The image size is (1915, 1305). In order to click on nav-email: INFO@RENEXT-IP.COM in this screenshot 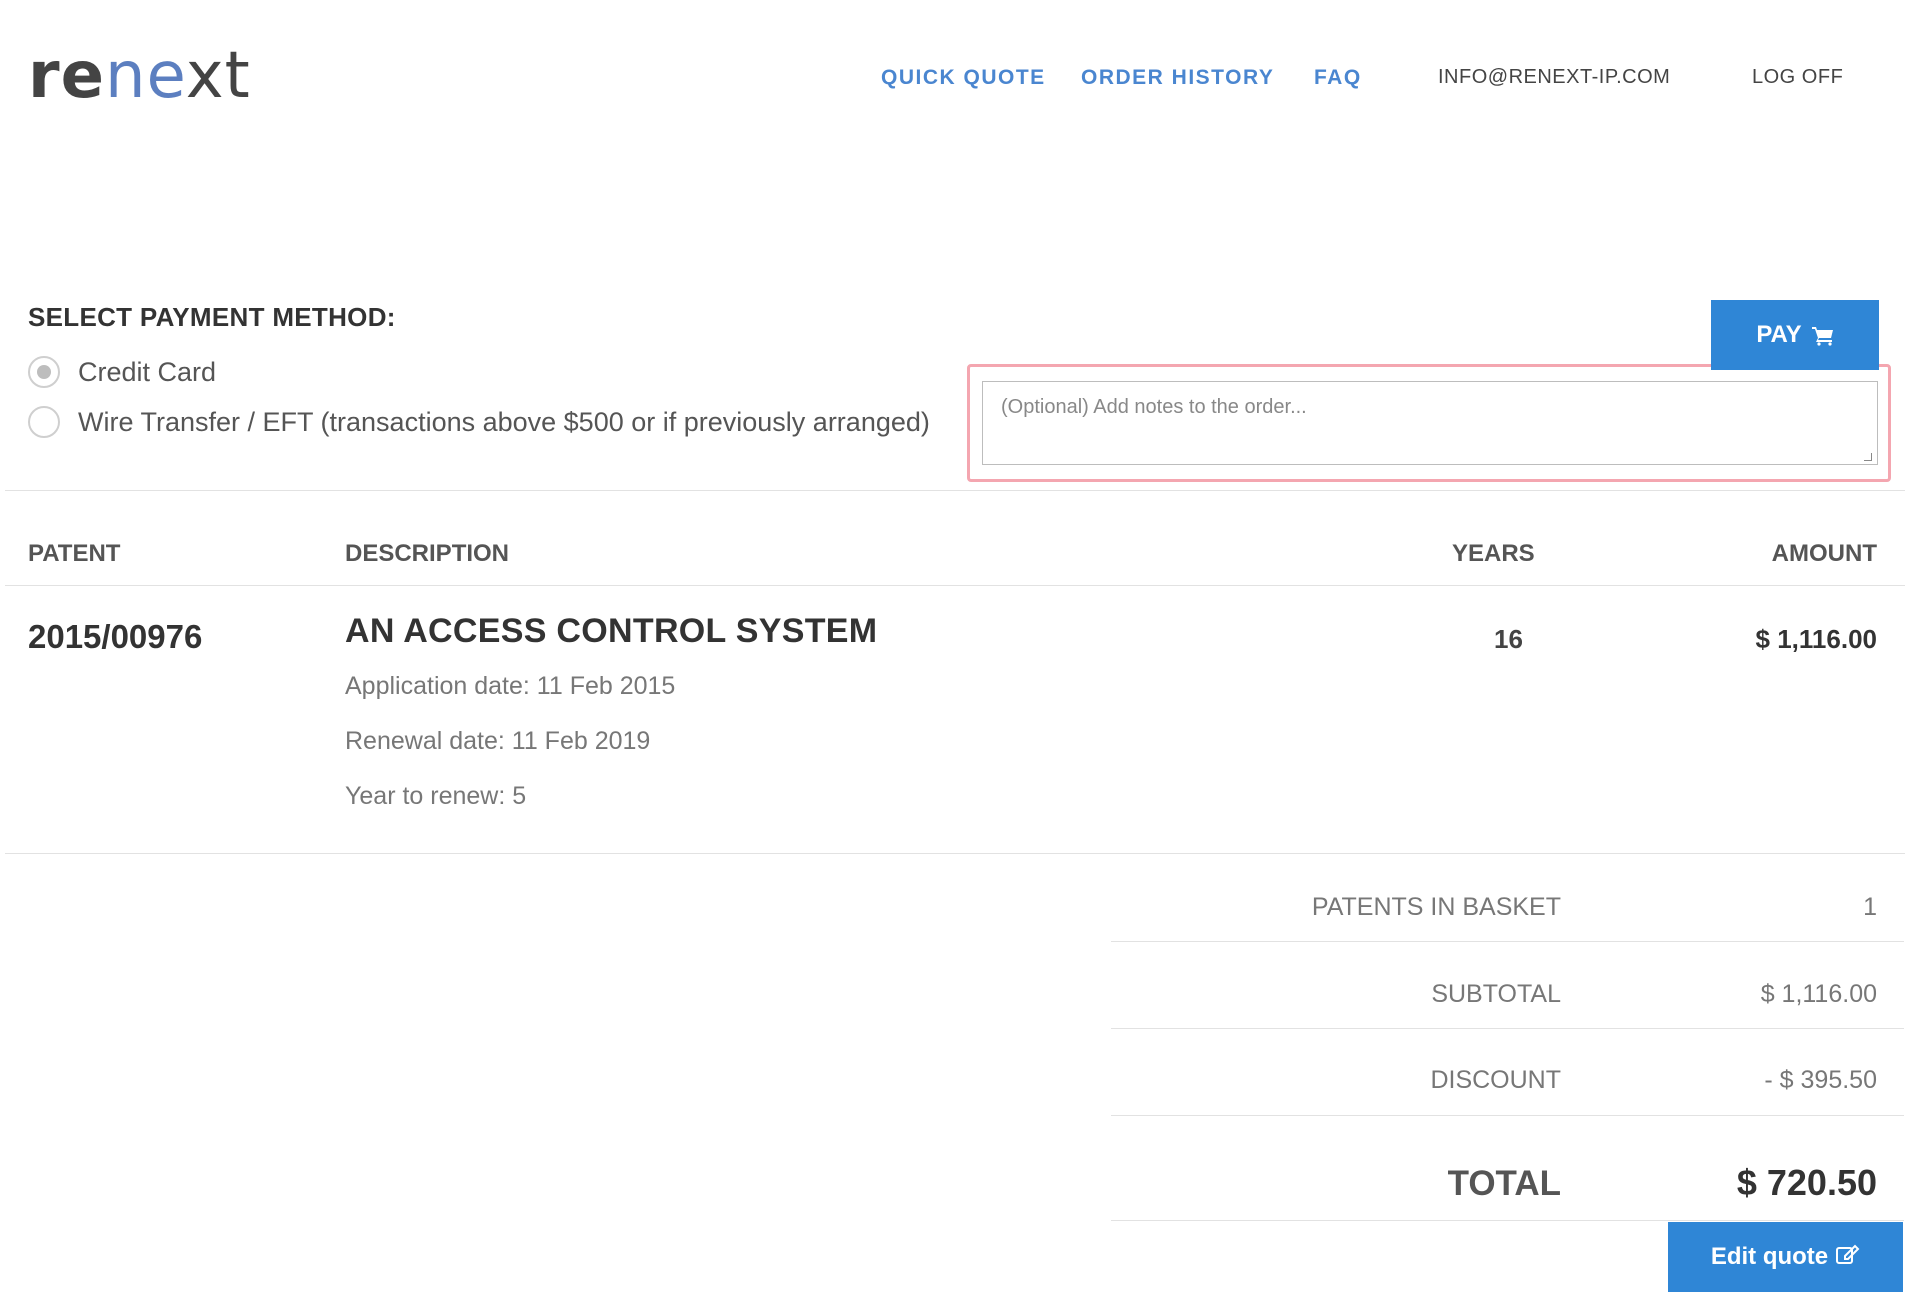, I will do `click(1554, 77)`.